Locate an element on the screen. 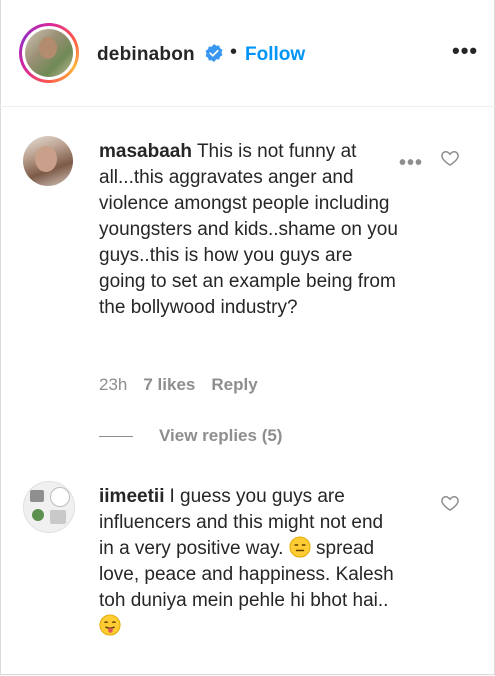 This screenshot has height=676, width=495. comment-meta: 23h 7 likes Reply is located at coordinates (186, 385).